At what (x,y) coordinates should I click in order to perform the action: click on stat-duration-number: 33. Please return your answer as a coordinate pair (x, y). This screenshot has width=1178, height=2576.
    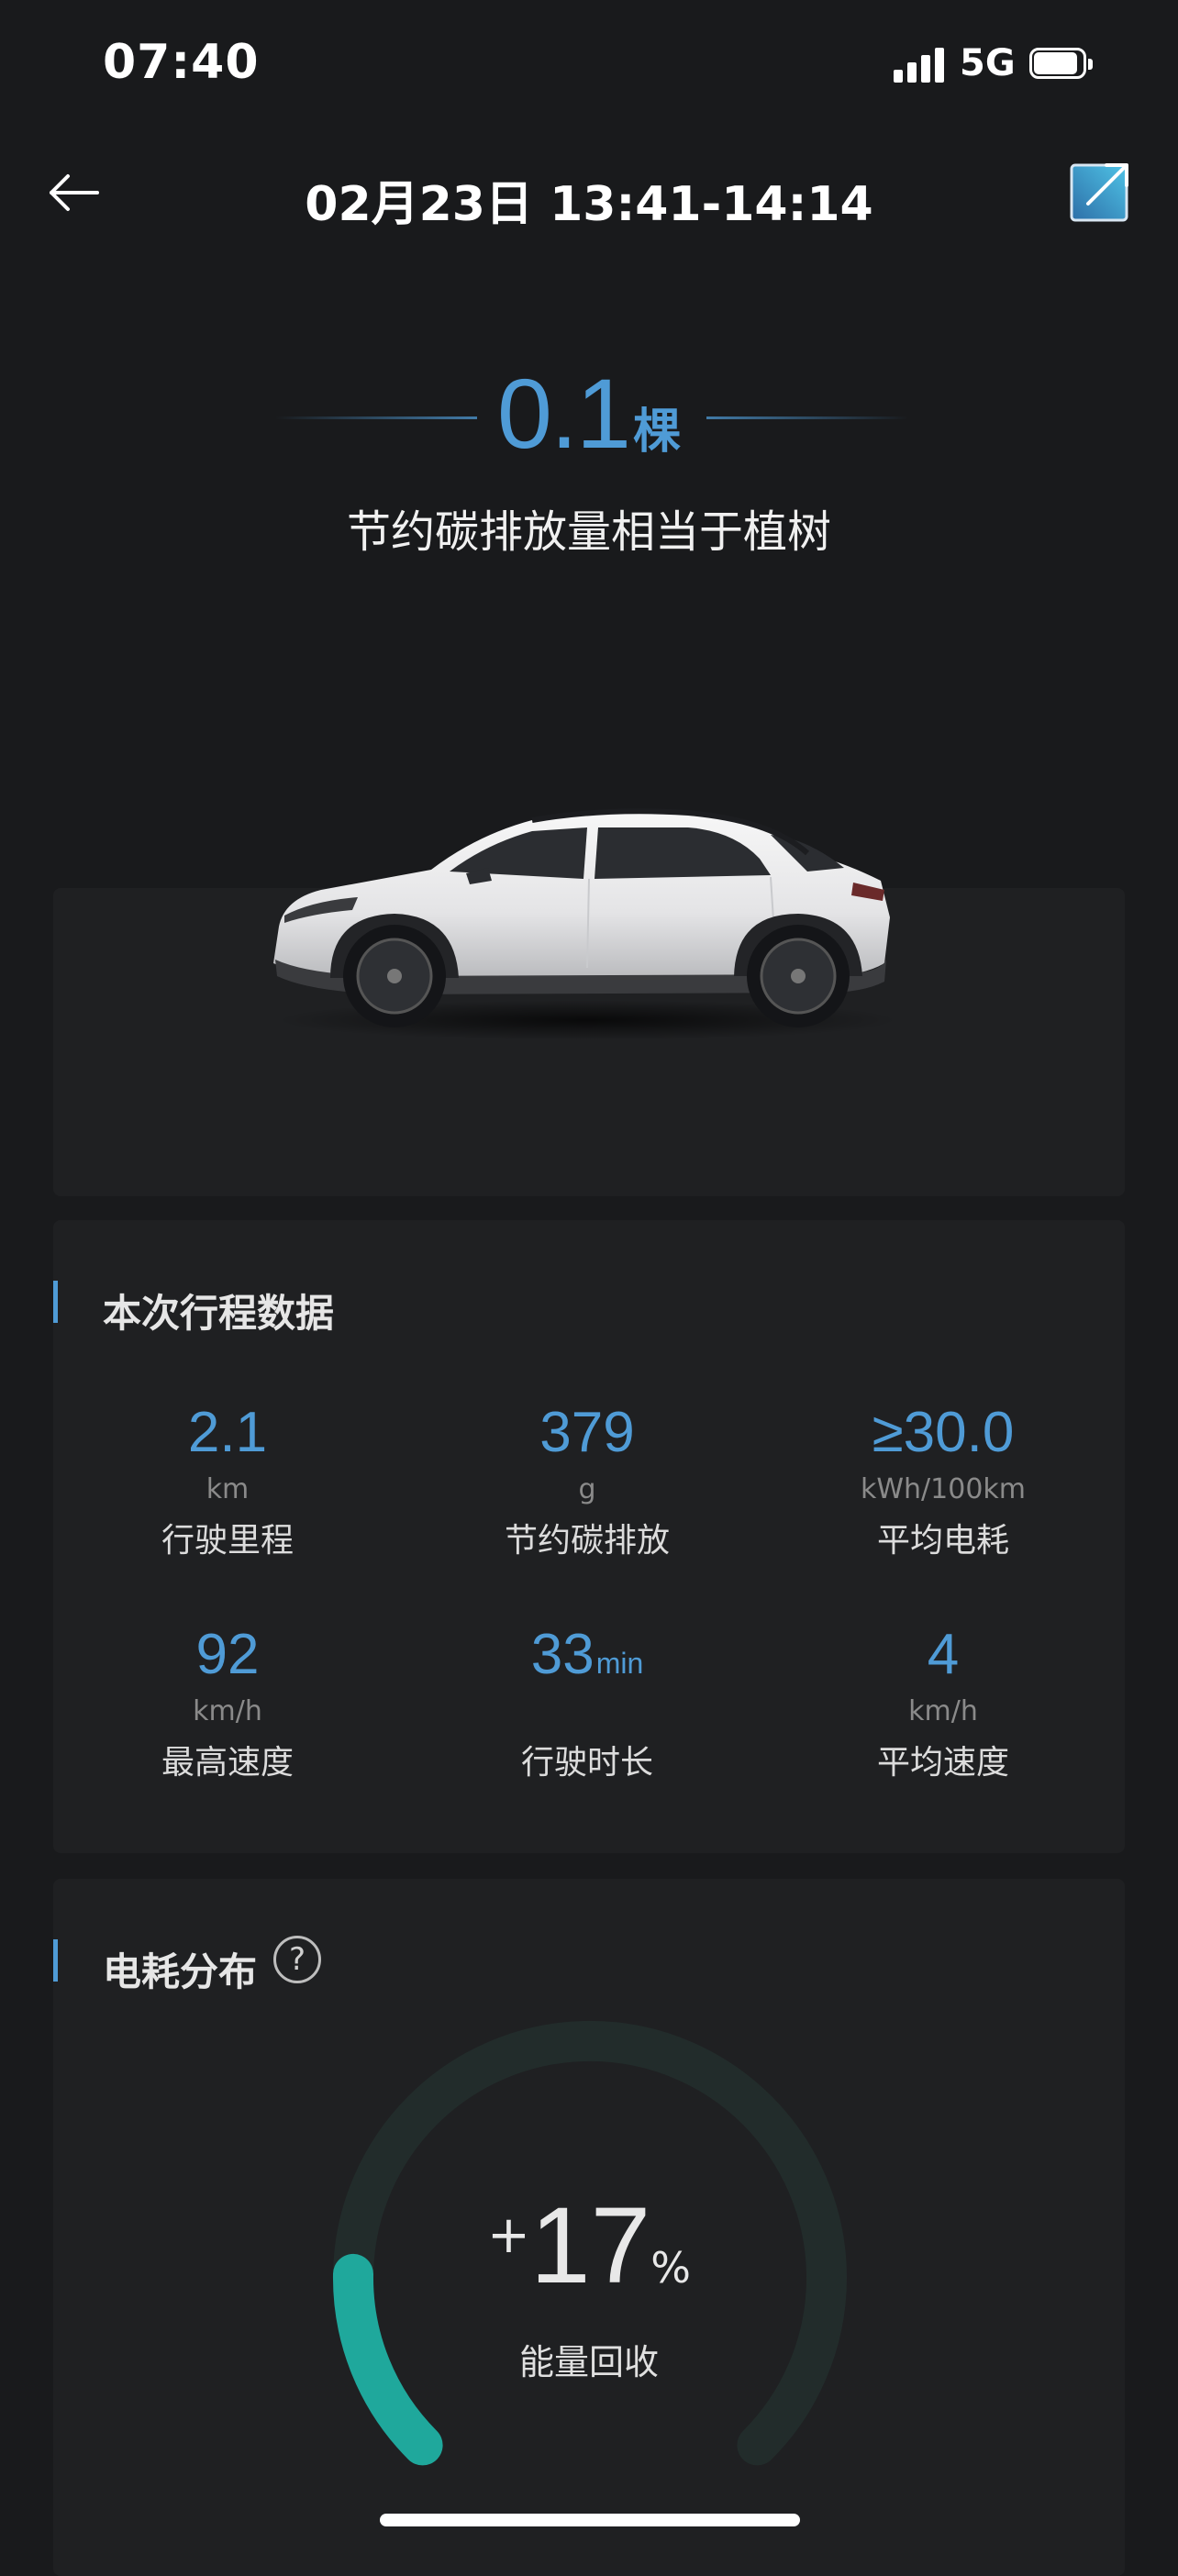
    Looking at the image, I should click on (563, 1654).